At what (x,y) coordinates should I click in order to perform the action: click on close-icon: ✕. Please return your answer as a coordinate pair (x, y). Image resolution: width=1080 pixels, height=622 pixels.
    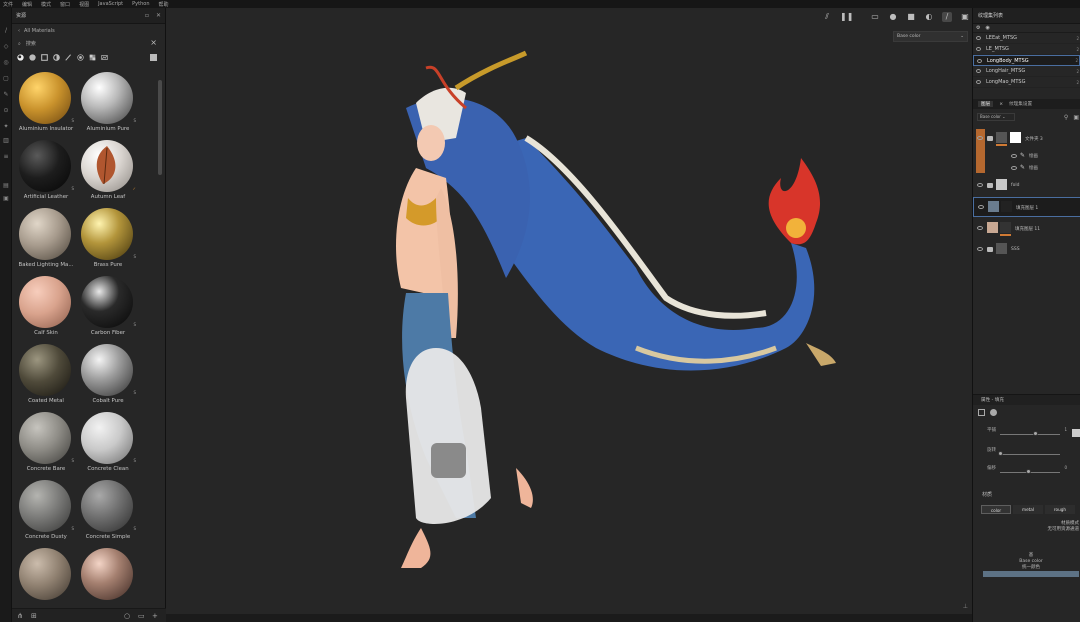
    Looking at the image, I should click on (158, 15).